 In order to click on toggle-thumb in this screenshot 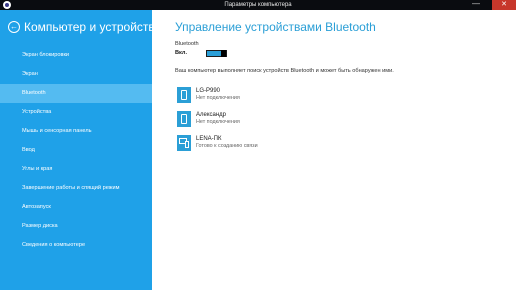, I will do `click(223, 53)`.